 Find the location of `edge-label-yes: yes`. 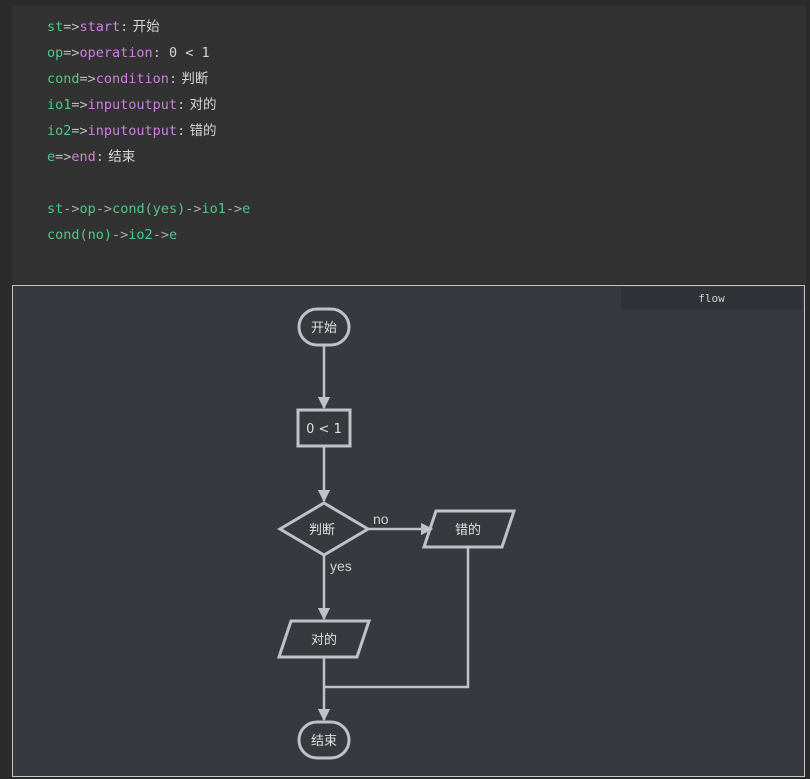

edge-label-yes: yes is located at coordinates (341, 566).